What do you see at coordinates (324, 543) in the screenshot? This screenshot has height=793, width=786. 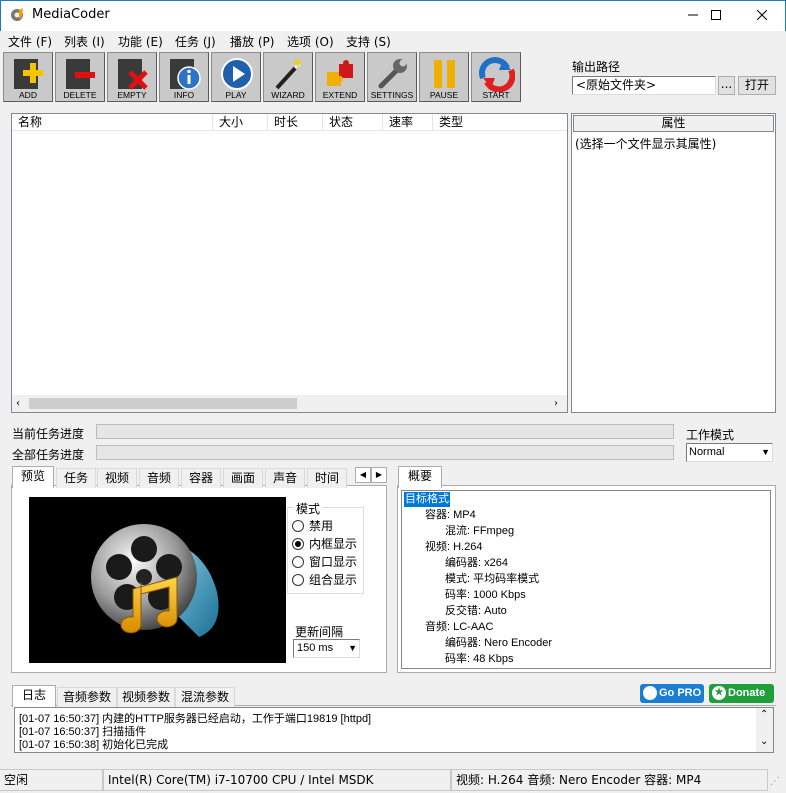 I see `mode-radio-1: 内框显示` at bounding box center [324, 543].